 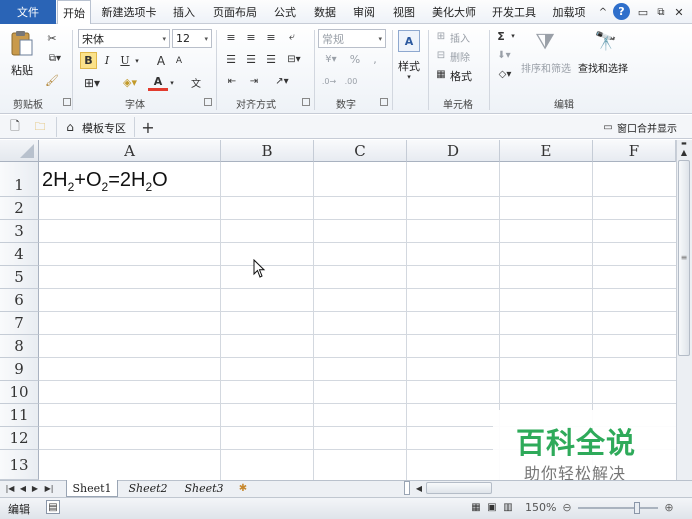 I want to click on format-painter-icon: 🖌, so click(x=52, y=80).